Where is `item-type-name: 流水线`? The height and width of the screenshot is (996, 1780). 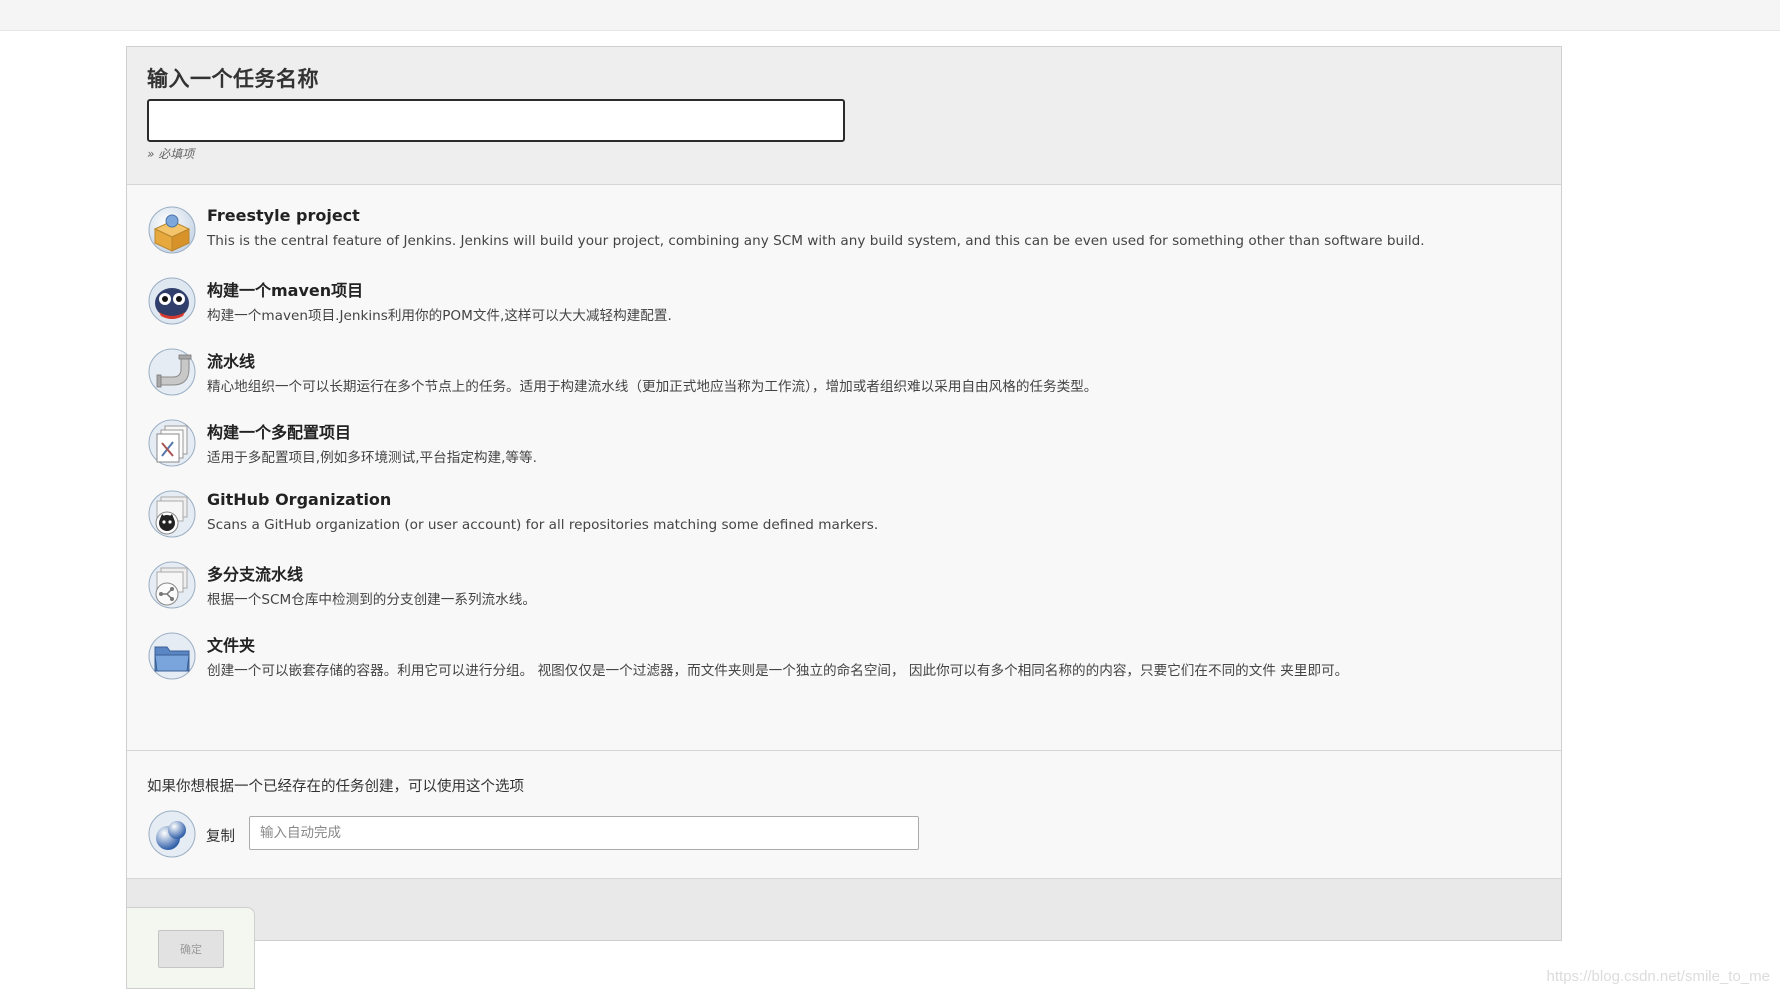 item-type-name: 流水线 is located at coordinates (231, 361).